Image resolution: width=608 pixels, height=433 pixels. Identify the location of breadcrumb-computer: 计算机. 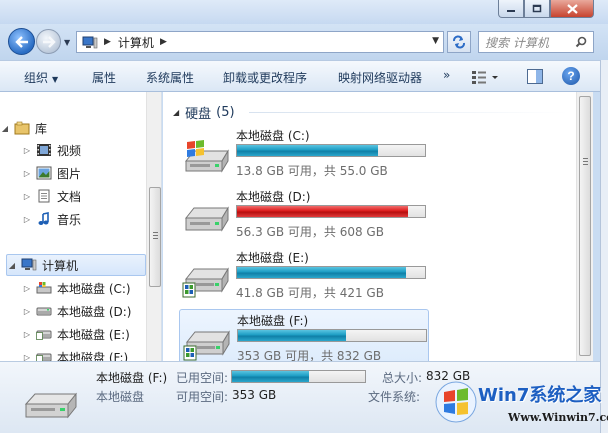
(136, 42).